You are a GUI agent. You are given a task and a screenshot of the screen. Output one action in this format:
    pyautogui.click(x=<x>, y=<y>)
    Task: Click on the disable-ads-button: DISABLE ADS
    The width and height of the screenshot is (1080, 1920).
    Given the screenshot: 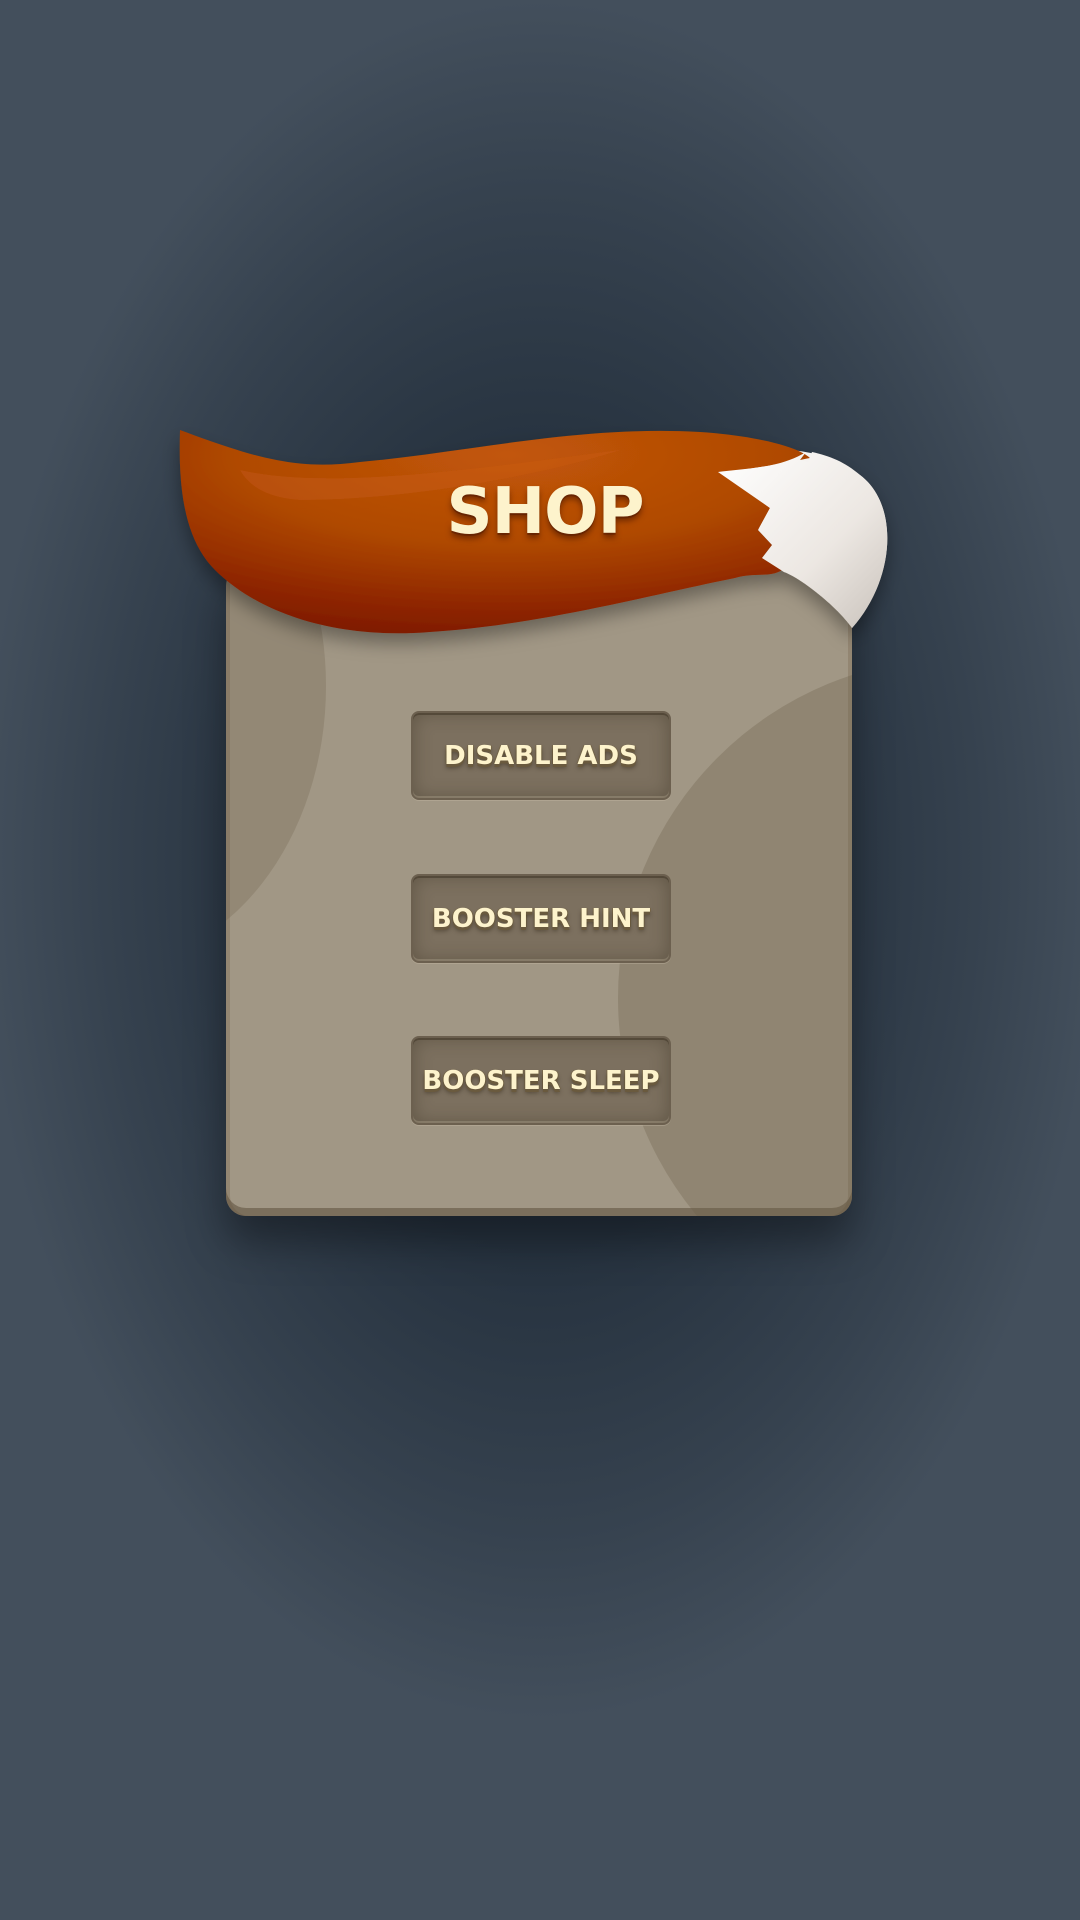 What is the action you would take?
    pyautogui.click(x=541, y=755)
    